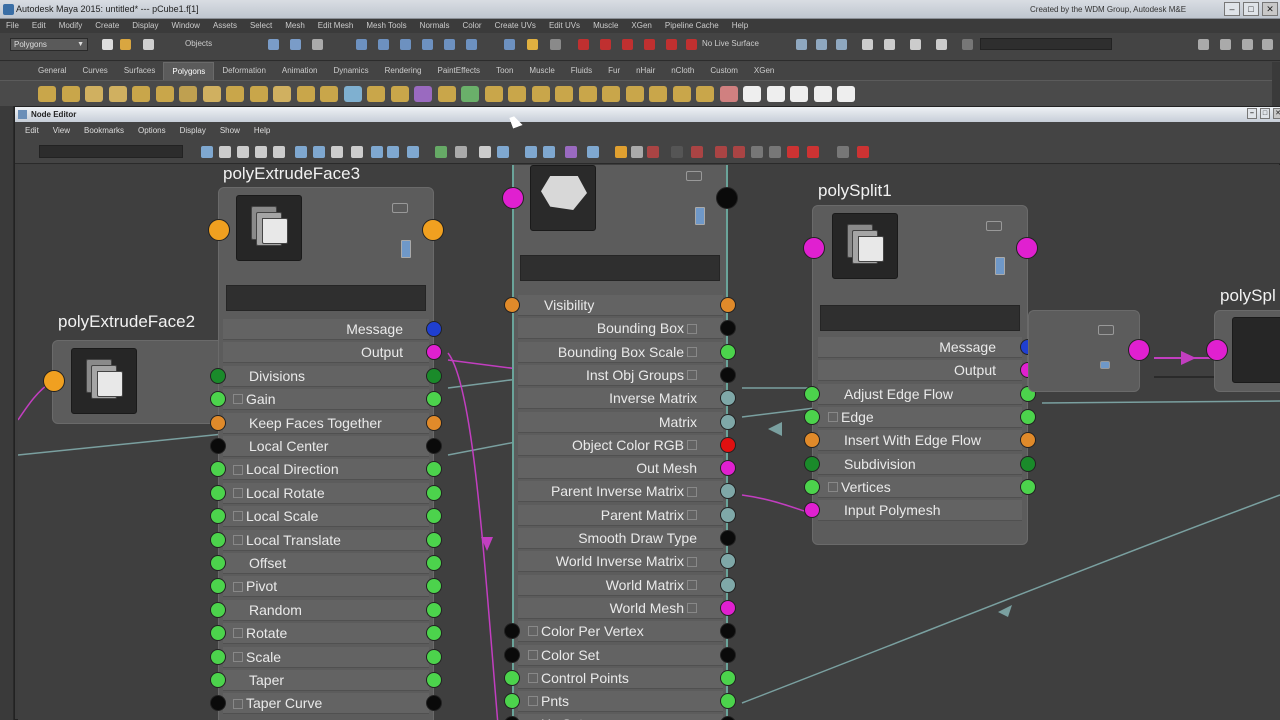 Image resolution: width=1280 pixels, height=720 pixels. I want to click on ne-maximize-button: □, so click(1265, 113).